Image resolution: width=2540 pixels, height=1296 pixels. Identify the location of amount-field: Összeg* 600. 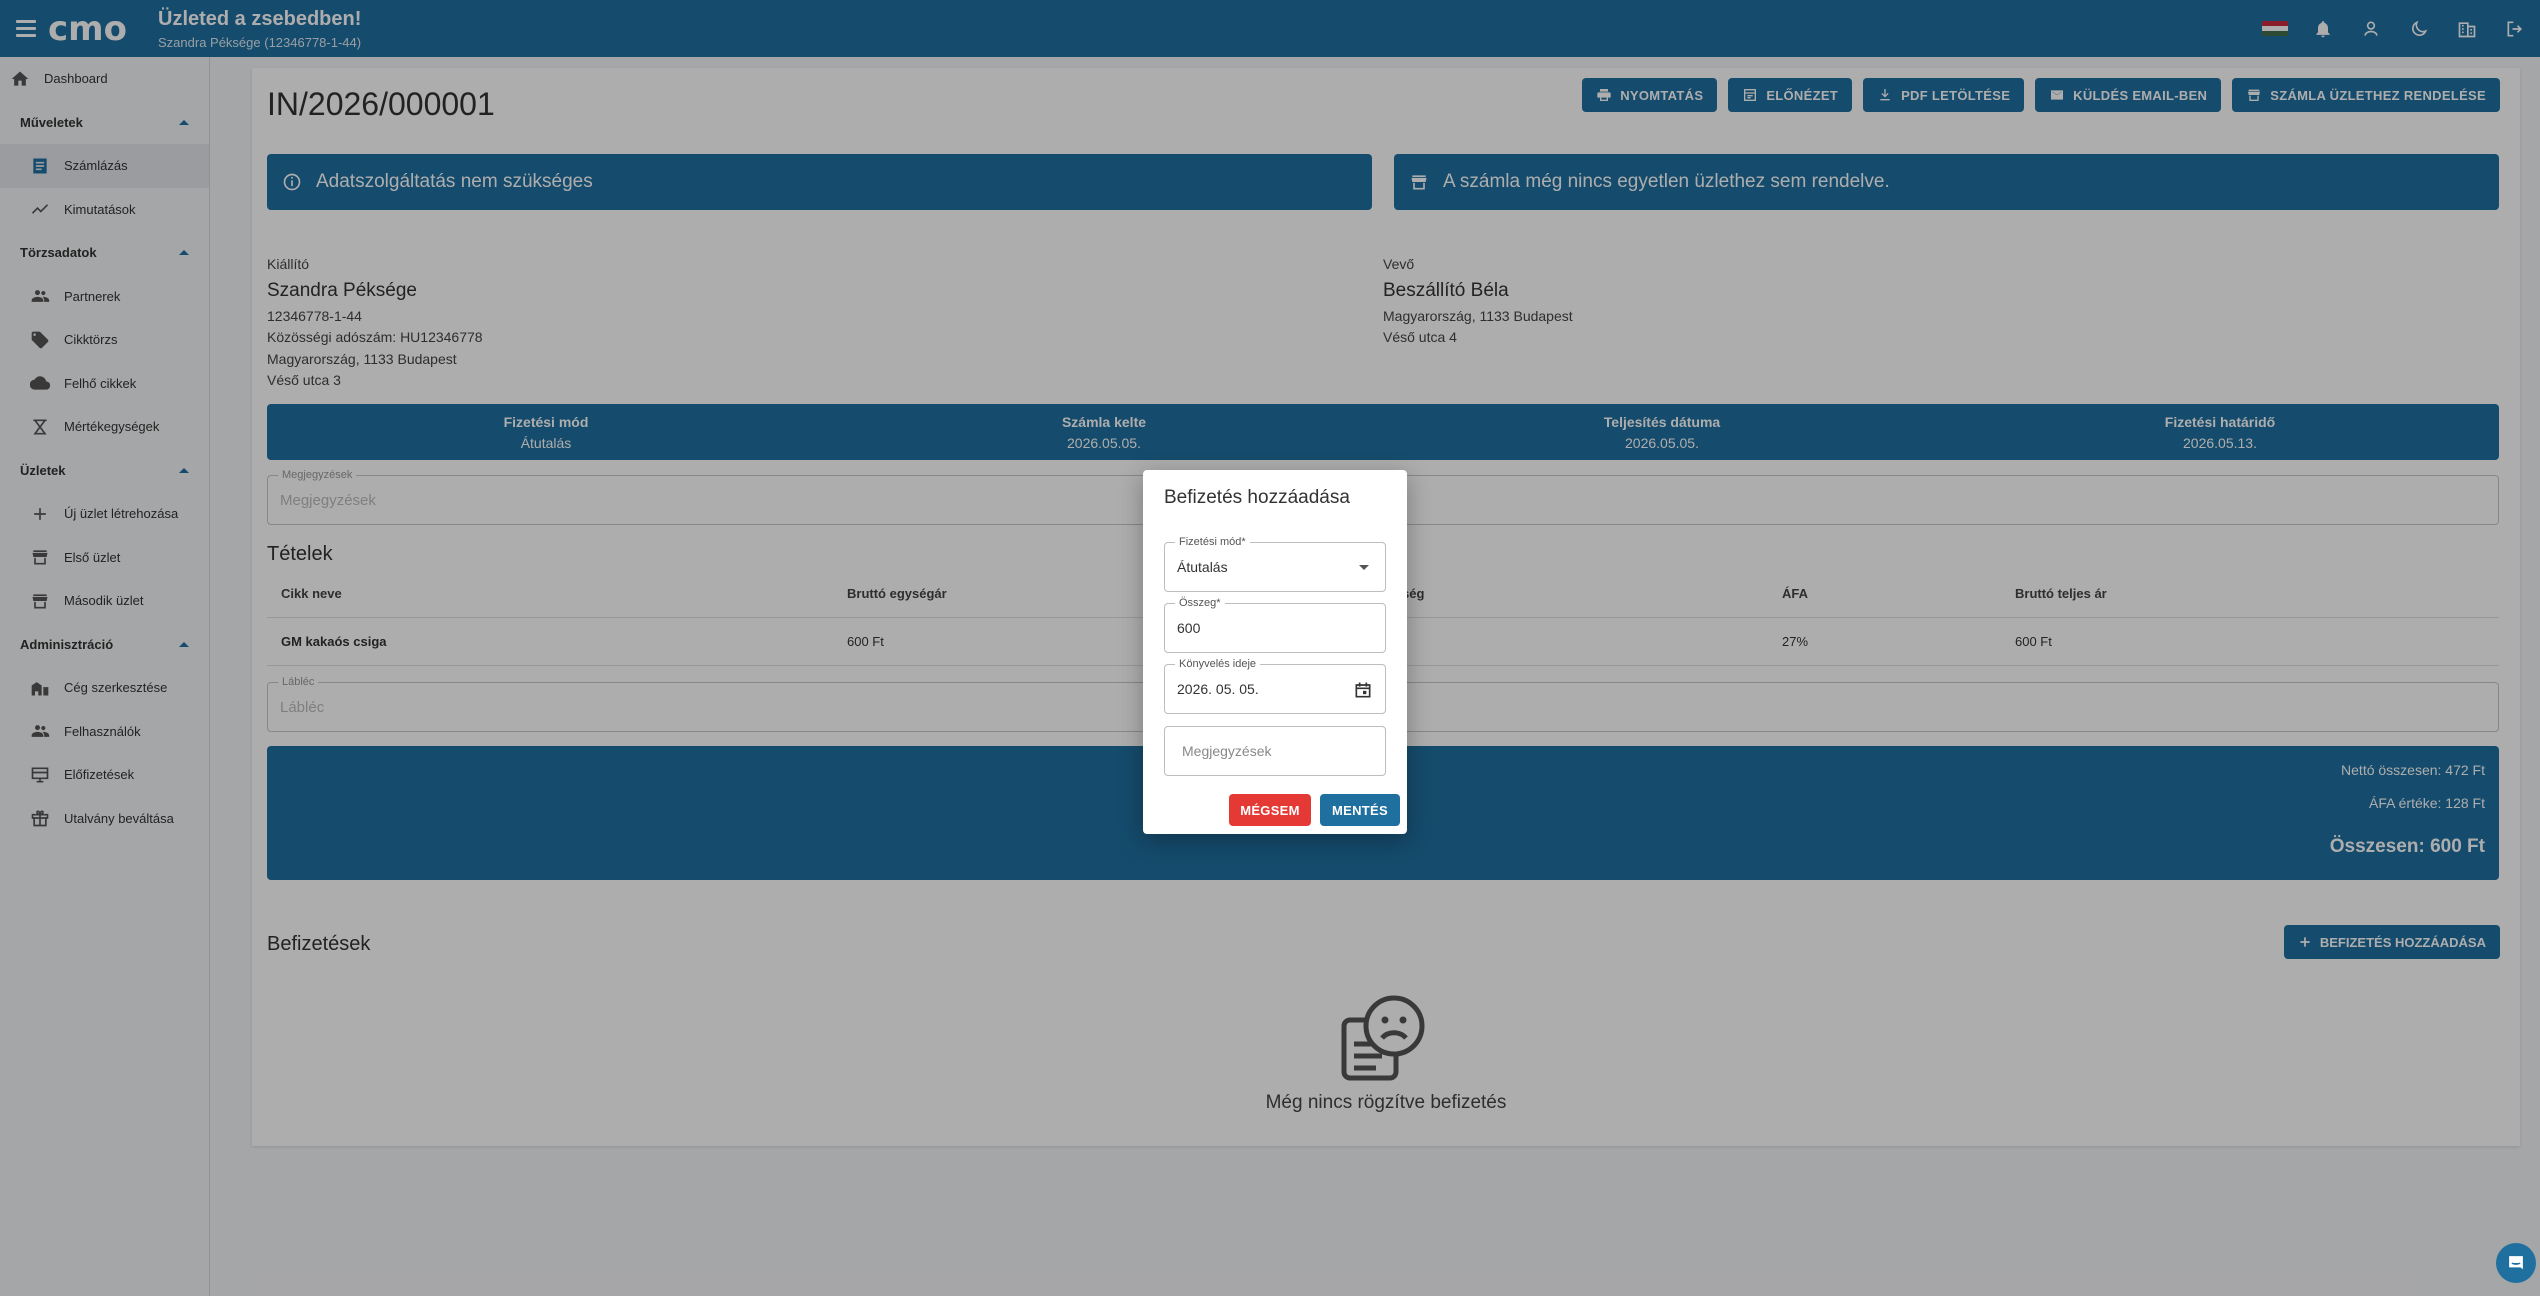
(1275, 625).